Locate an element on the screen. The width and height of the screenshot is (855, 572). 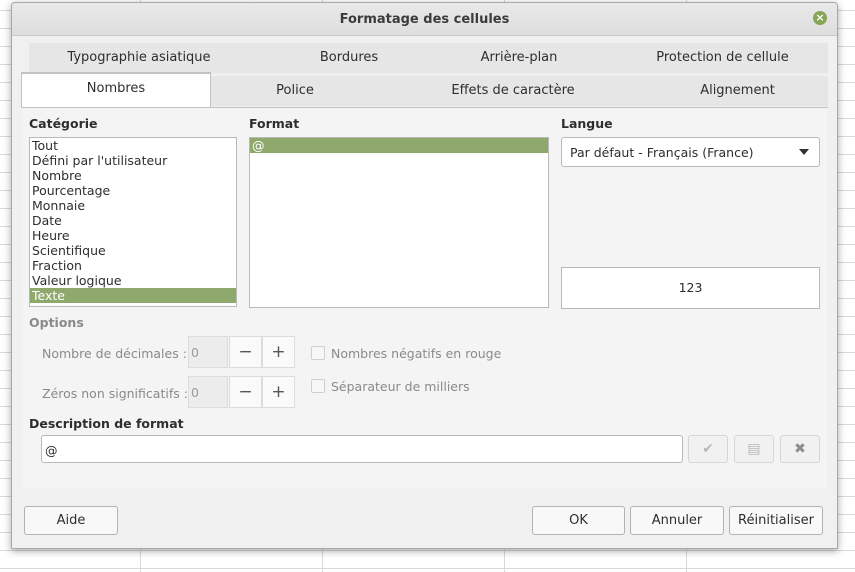
help-button: Aide is located at coordinates (71, 520).